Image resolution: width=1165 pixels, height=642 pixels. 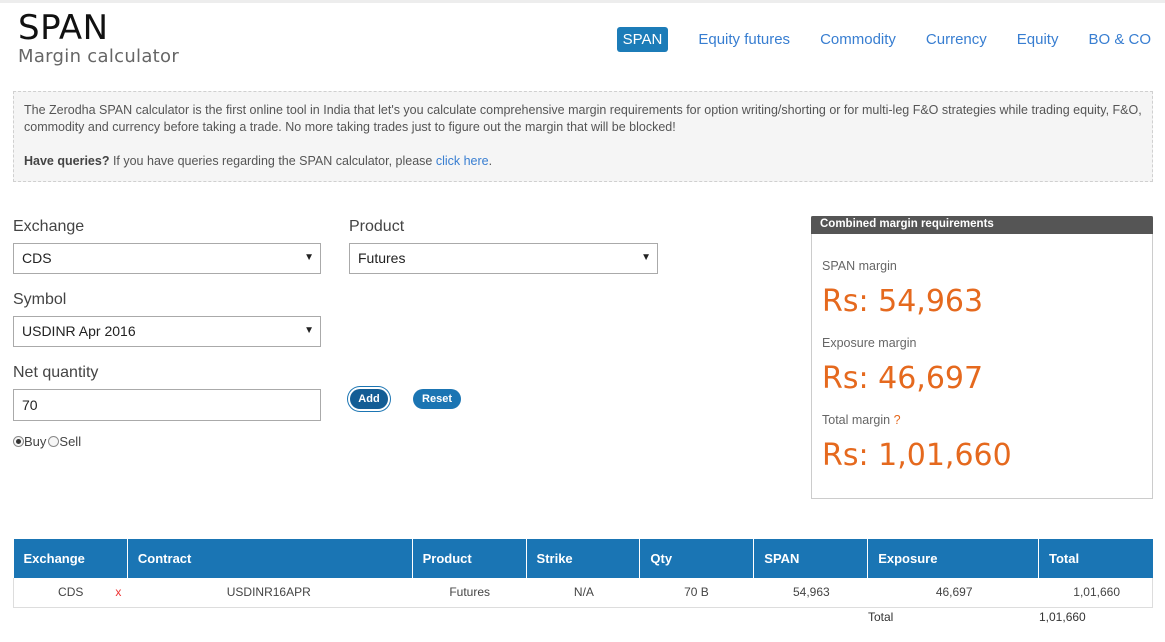 What do you see at coordinates (167, 258) in the screenshot?
I see `exchange-select: CDS ▼` at bounding box center [167, 258].